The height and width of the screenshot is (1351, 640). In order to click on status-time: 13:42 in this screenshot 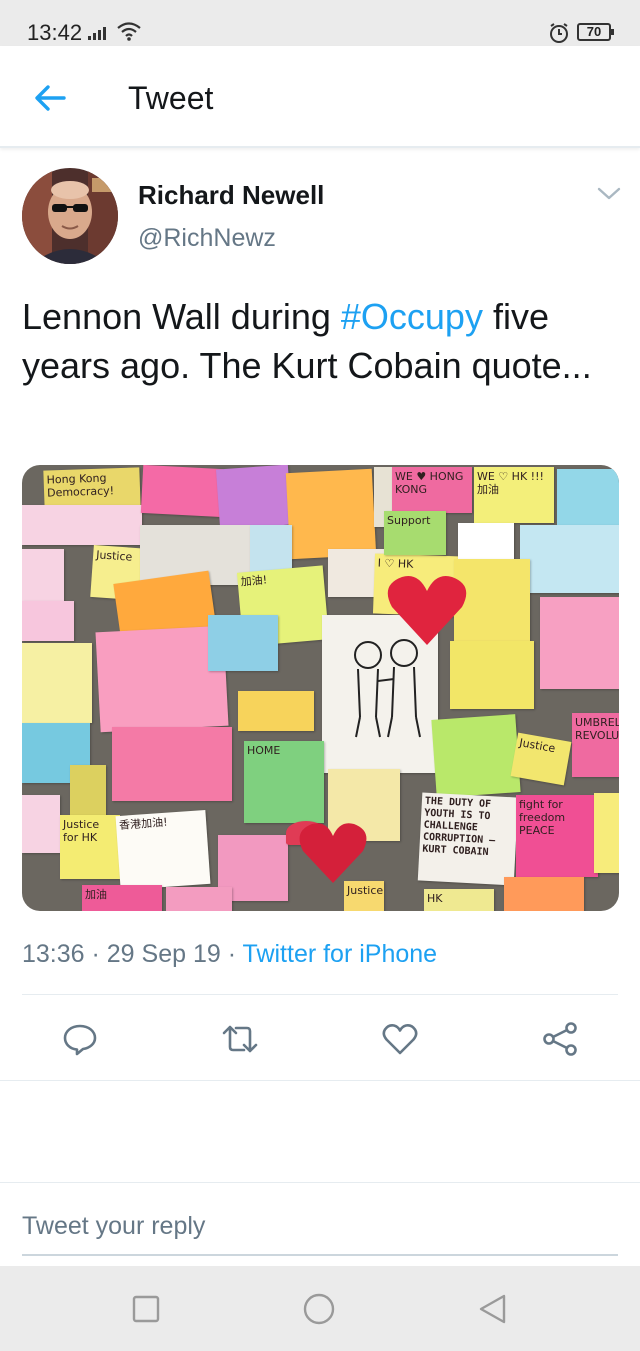, I will do `click(55, 32)`.